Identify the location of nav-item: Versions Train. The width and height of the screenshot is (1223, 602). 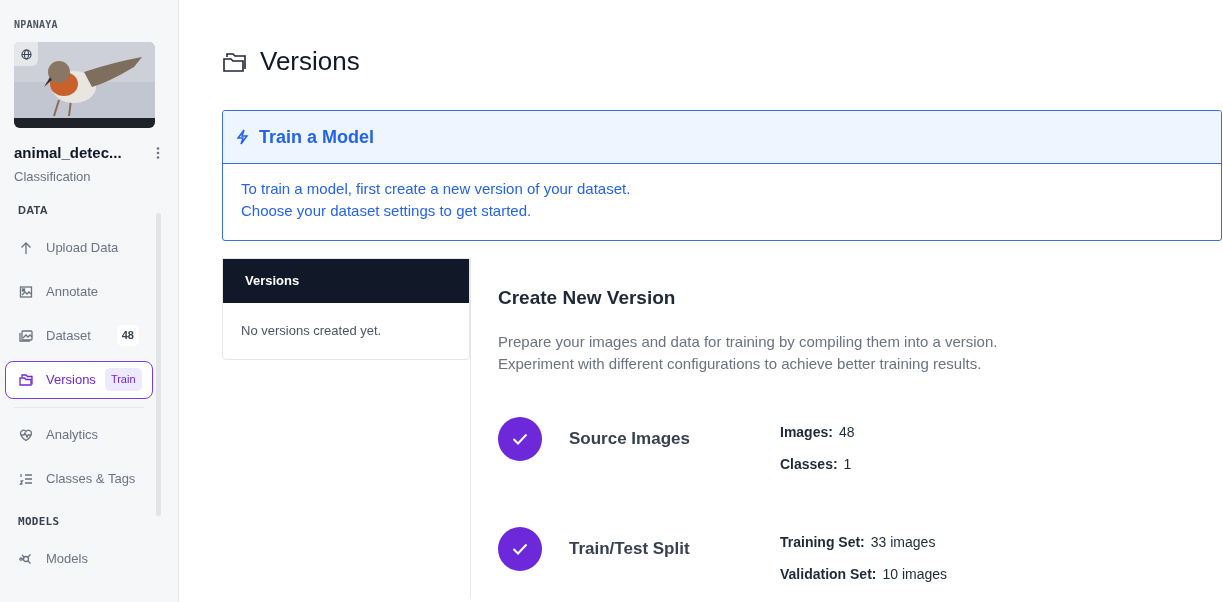
(79, 379).